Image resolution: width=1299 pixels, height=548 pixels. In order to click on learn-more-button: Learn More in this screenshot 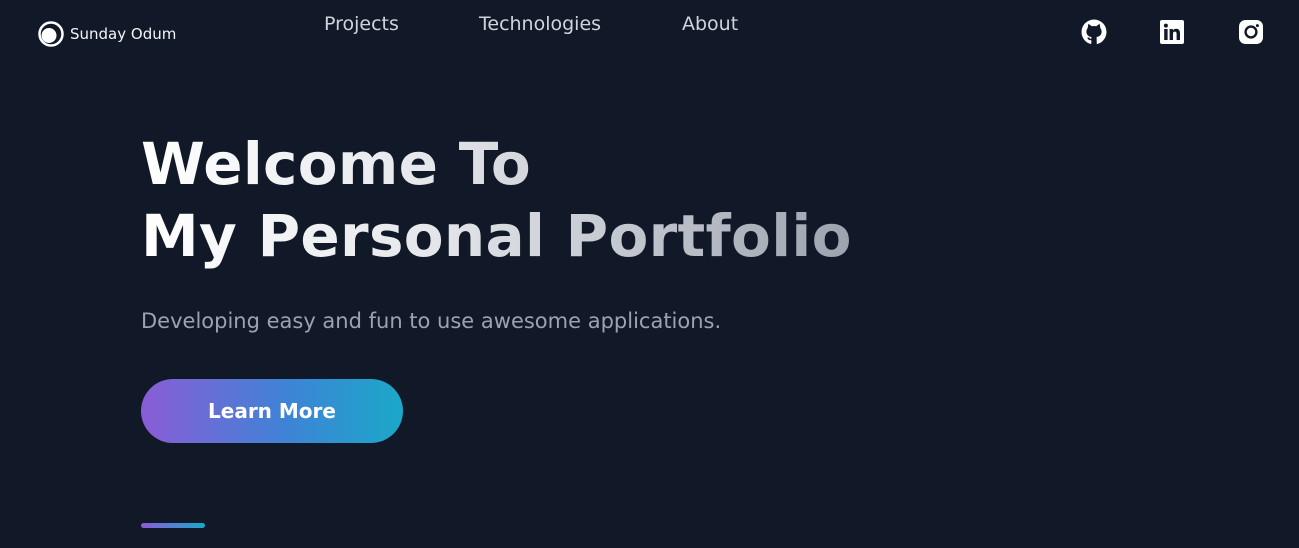, I will do `click(272, 411)`.